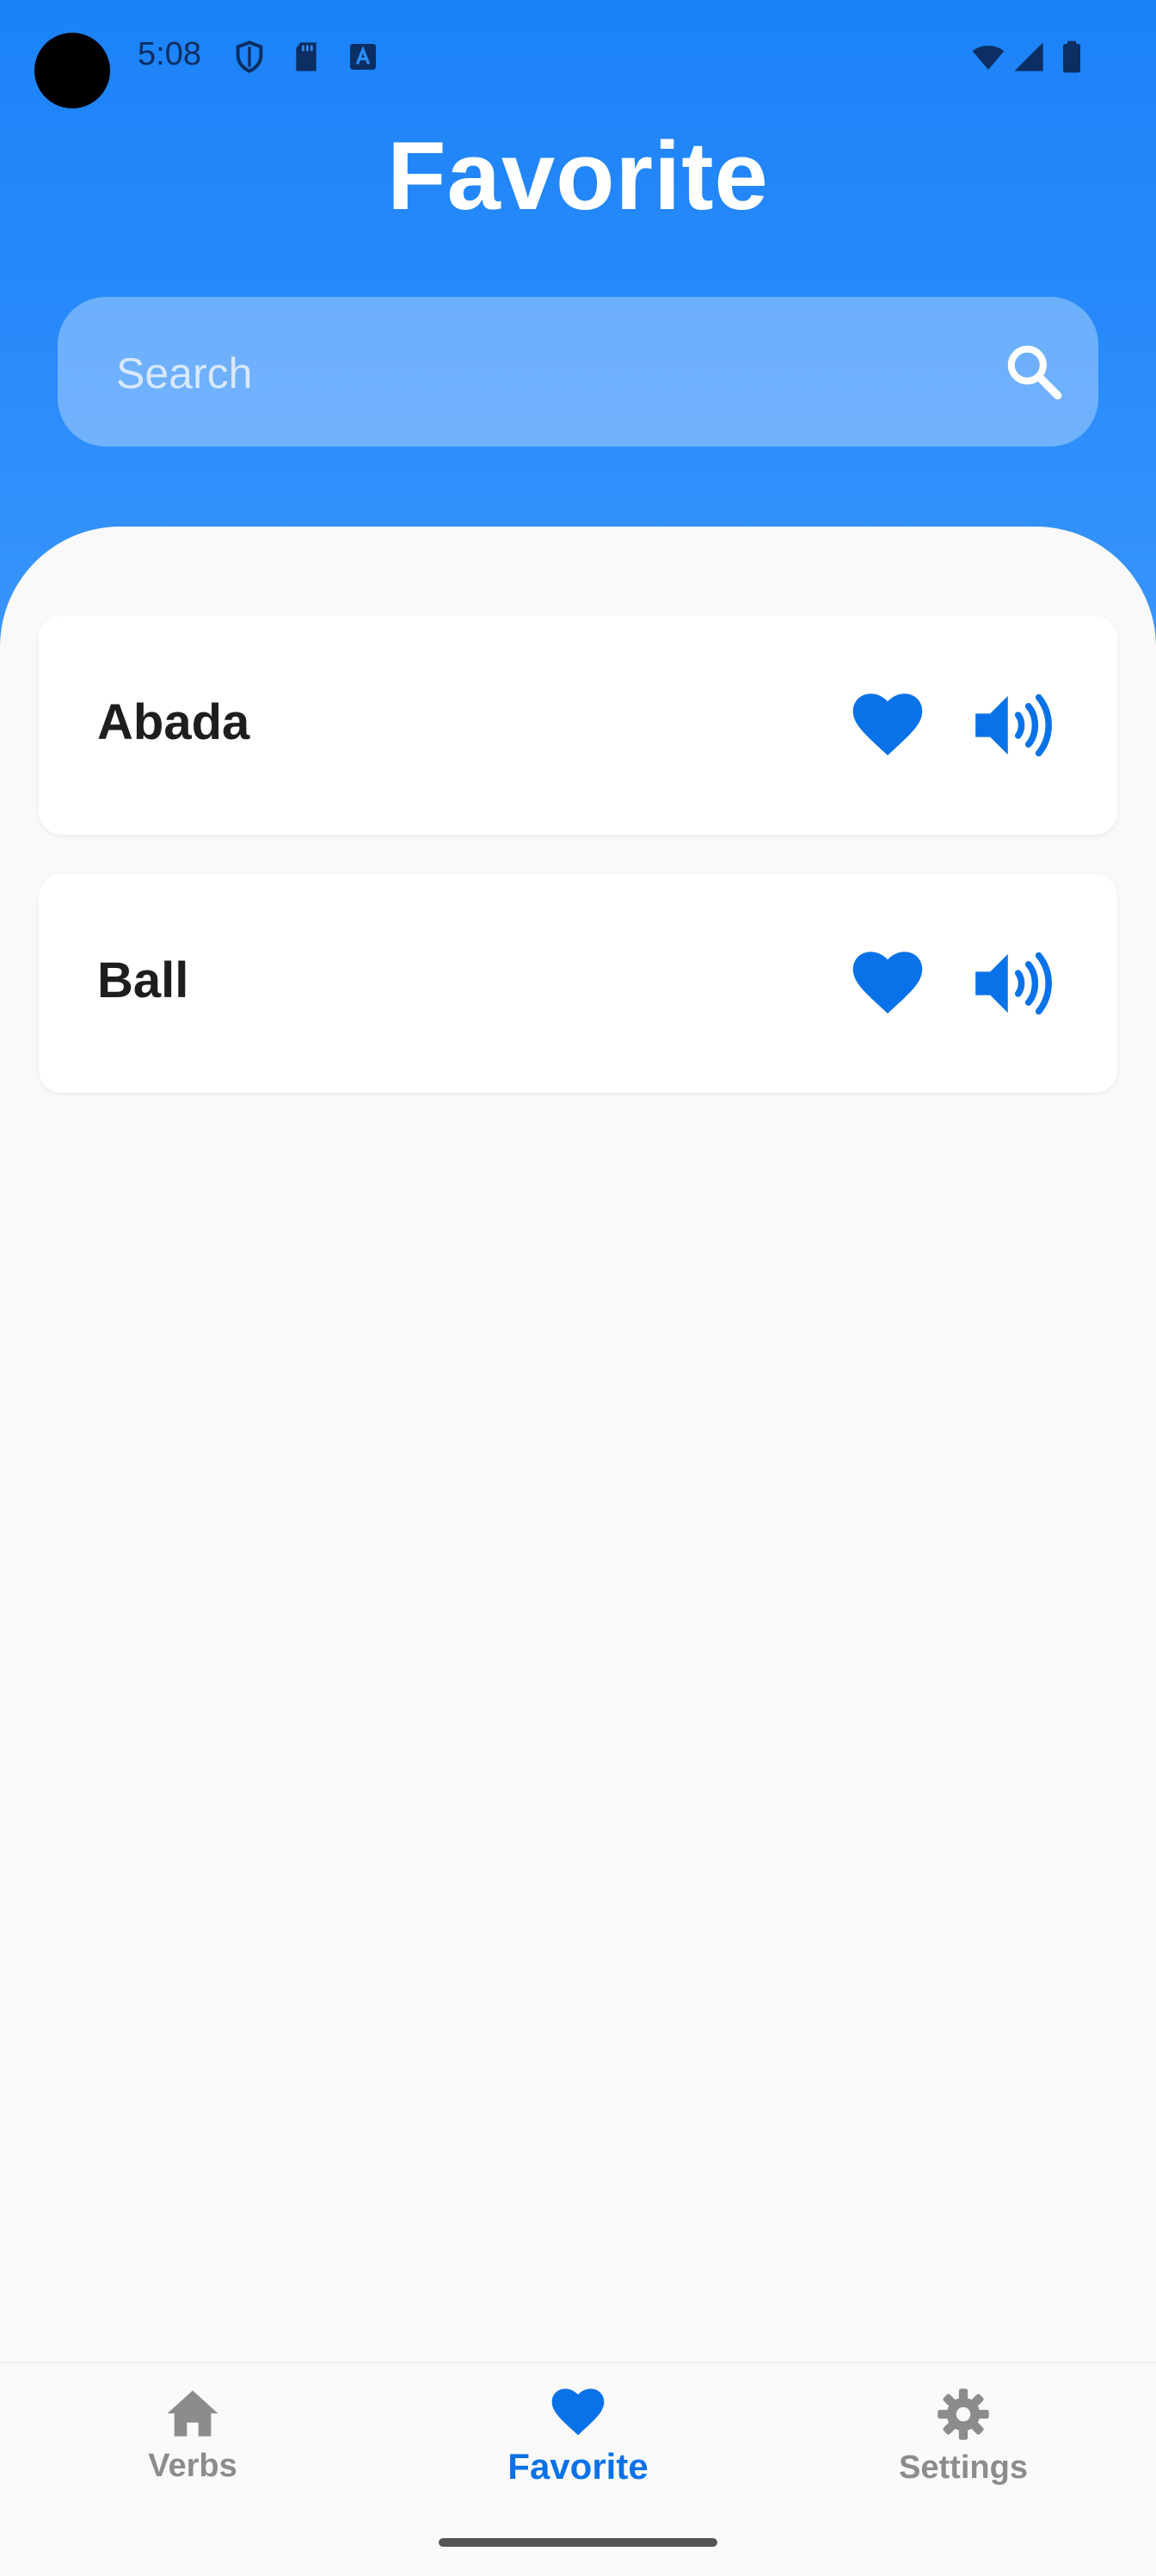  What do you see at coordinates (578, 372) in the screenshot?
I see `search-bar: Search` at bounding box center [578, 372].